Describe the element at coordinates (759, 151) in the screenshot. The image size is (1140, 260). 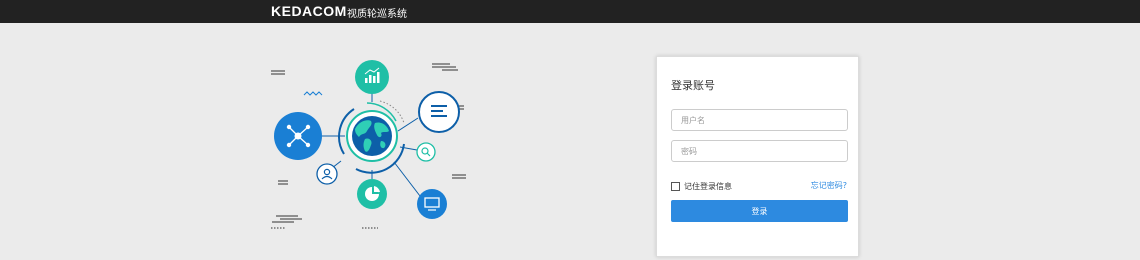
I see `password-input` at that location.